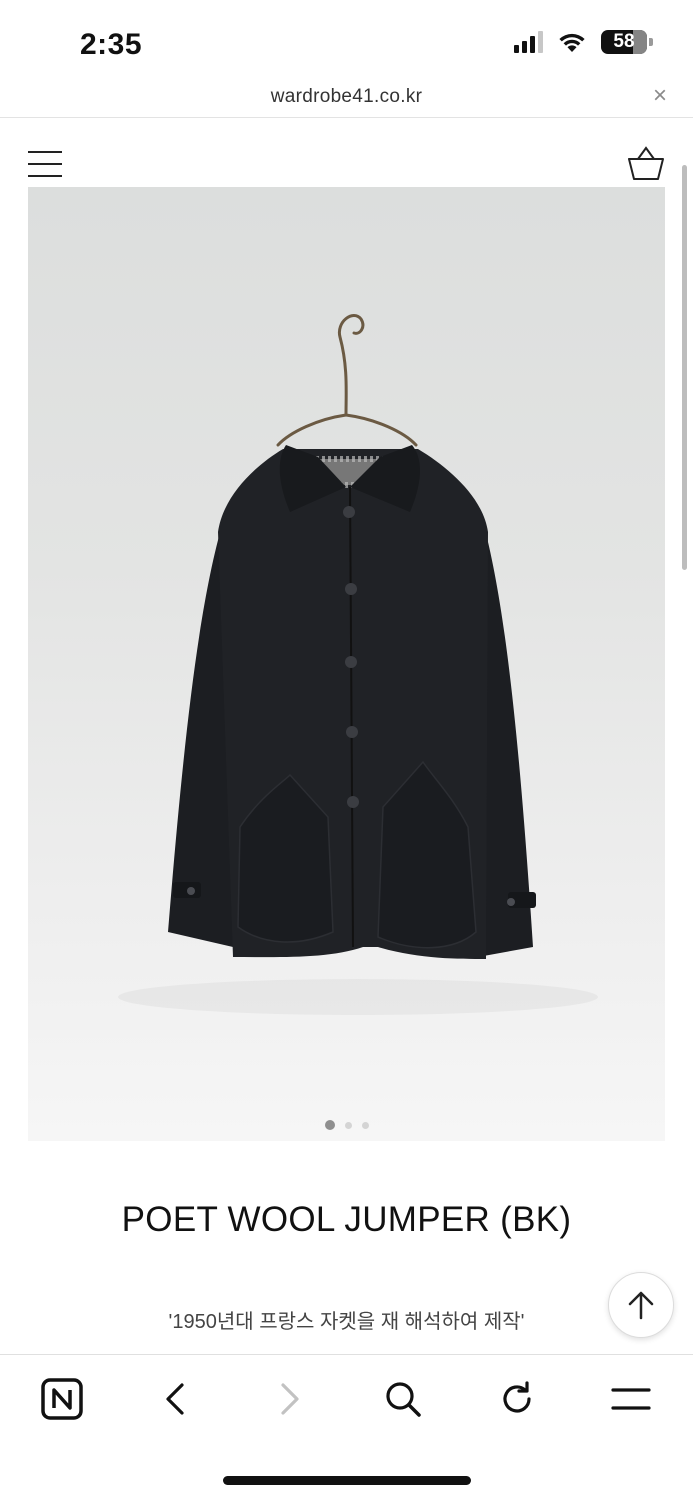 This screenshot has width=693, height=1500. I want to click on battery-icon: 58, so click(627, 42).